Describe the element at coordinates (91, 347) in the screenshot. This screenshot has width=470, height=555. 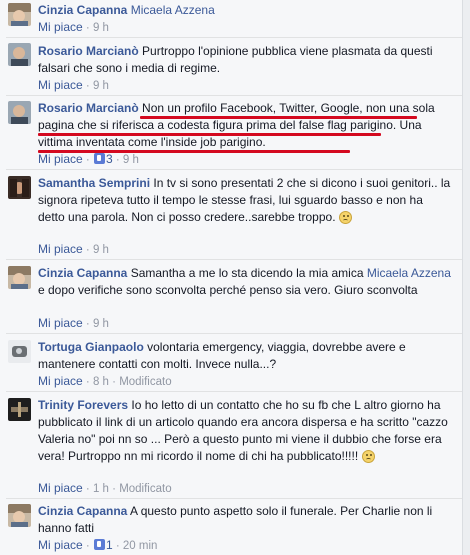
I see `comment-author: Tortuga Gianpaolo` at that location.